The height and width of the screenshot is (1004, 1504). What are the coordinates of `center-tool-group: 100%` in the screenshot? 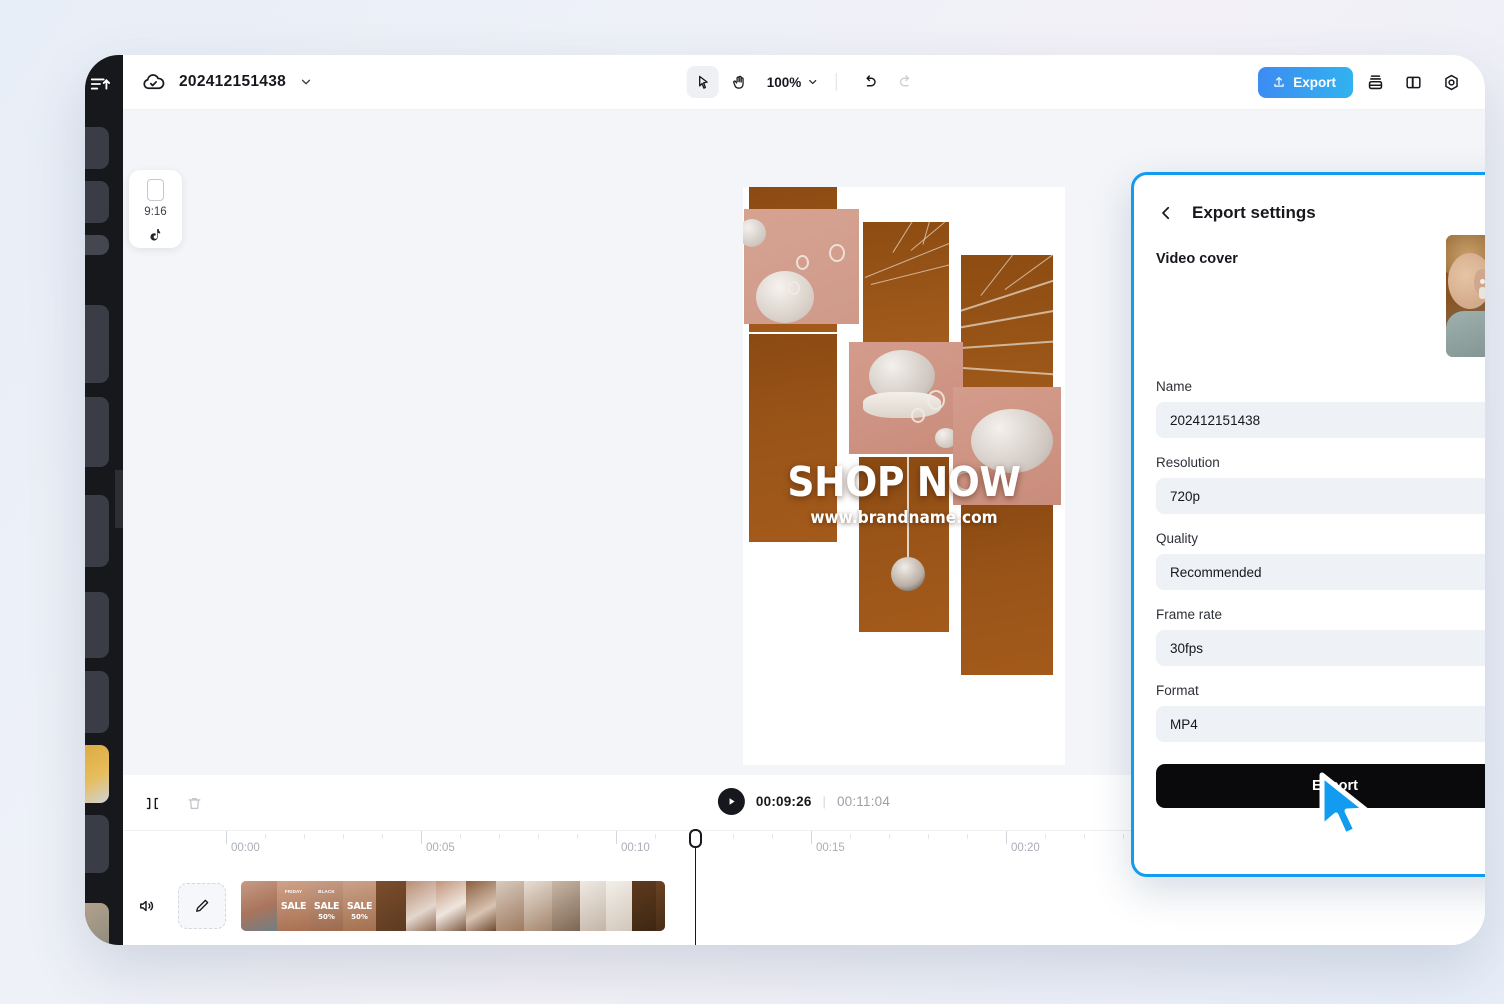 It's located at (804, 82).